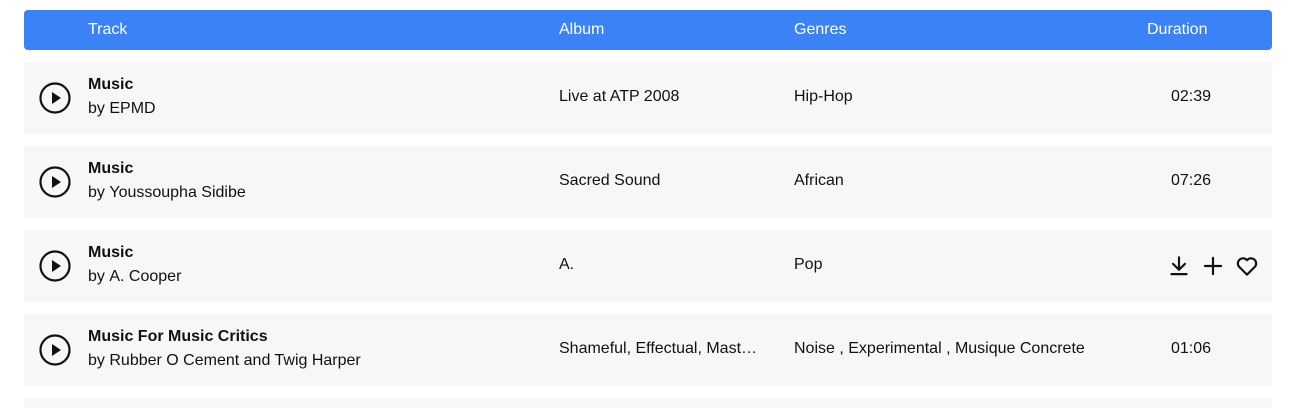 The width and height of the screenshot is (1299, 408). I want to click on album-link: Sacred Sound, so click(661, 181).